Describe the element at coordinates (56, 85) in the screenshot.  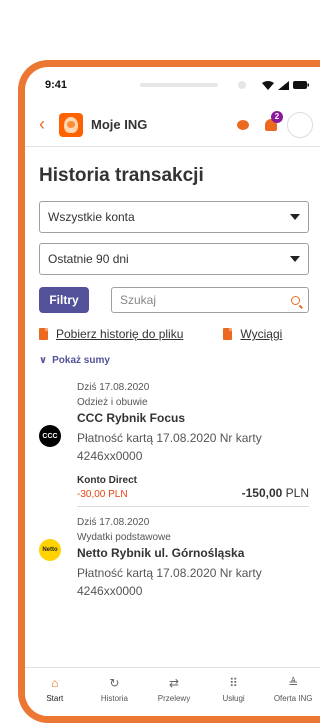
I see `status-time: 9:41` at that location.